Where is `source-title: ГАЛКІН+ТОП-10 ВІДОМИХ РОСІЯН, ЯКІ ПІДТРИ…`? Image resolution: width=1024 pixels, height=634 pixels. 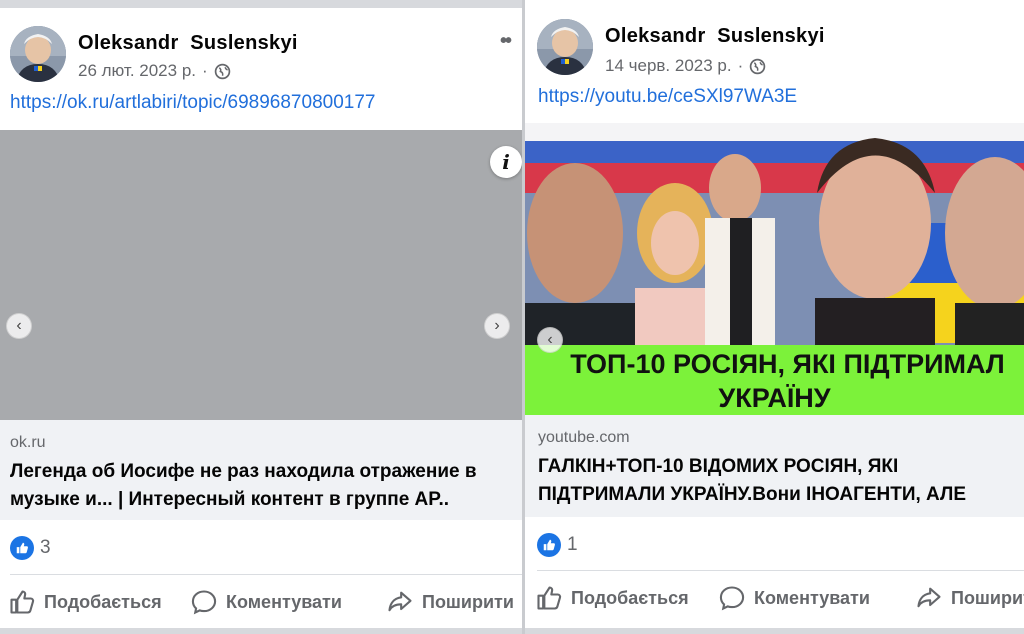
source-title: ГАЛКІН+ТОП-10 ВІДОМИХ РОСІЯН, ЯКІ ПІДТРИ… is located at coordinates (778, 481).